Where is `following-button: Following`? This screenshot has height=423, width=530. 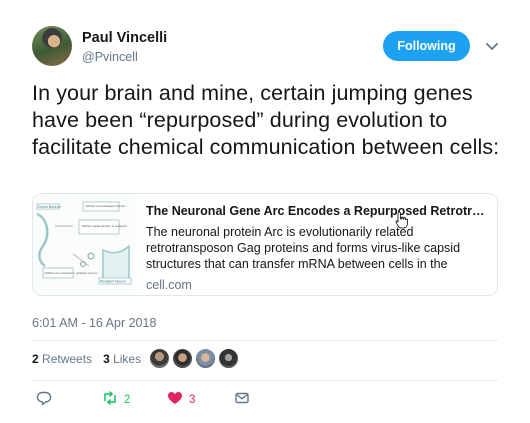
following-button: Following is located at coordinates (426, 46).